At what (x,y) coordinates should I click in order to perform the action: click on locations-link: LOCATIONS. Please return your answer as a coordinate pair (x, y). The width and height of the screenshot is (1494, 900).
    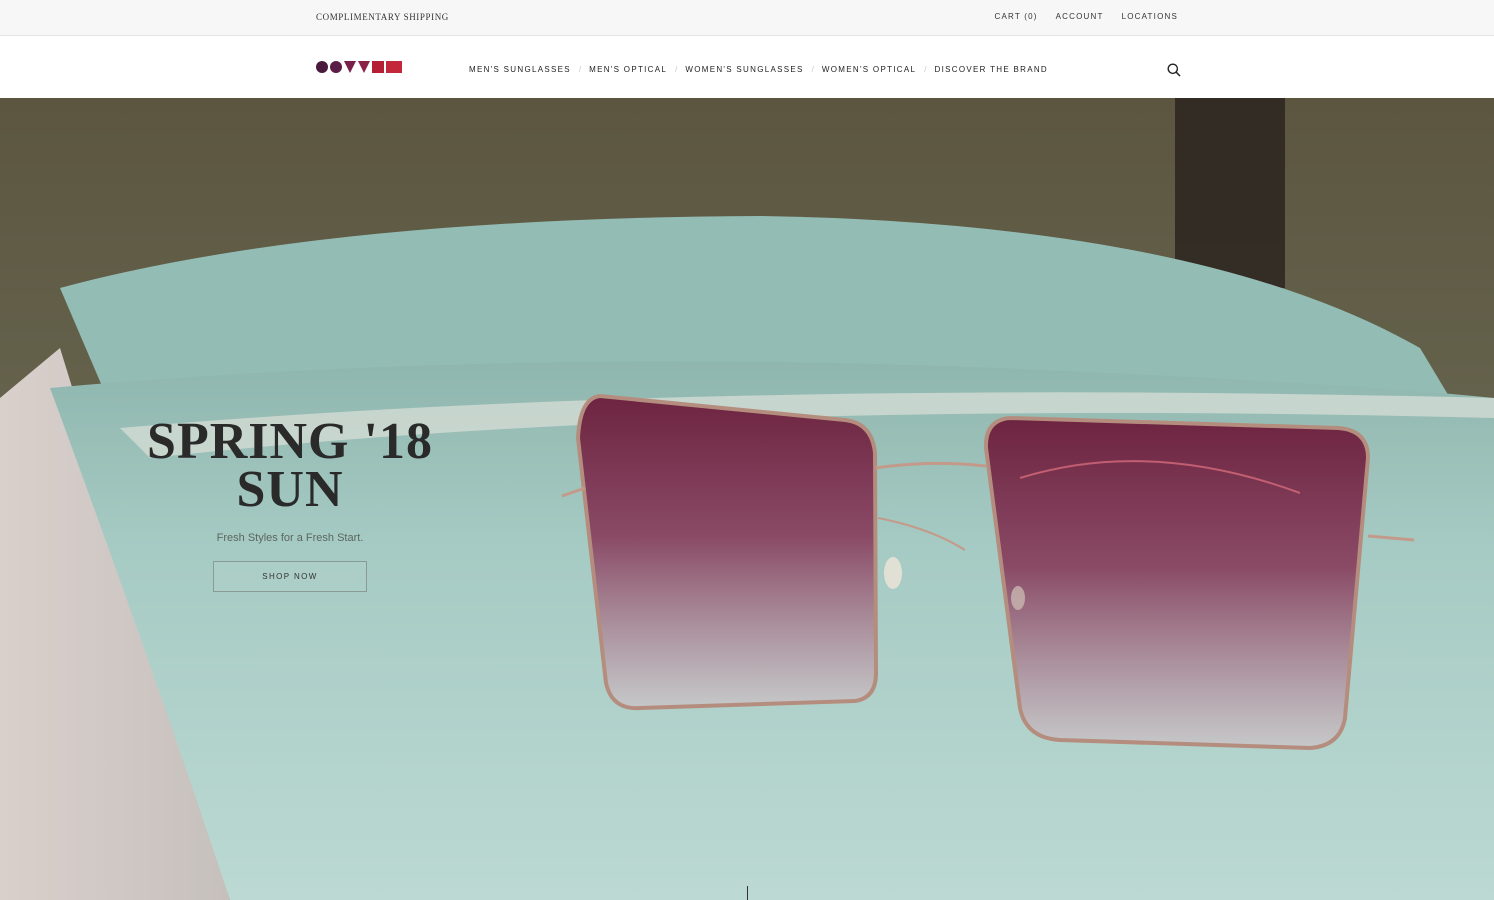
    Looking at the image, I should click on (1150, 16).